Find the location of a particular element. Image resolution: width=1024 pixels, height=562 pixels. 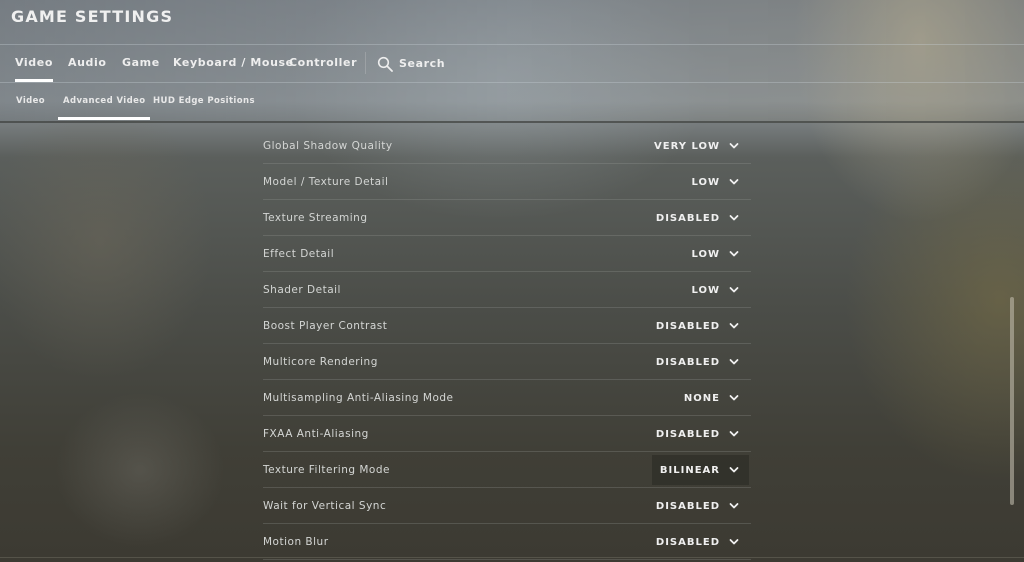

setting-label: Effect Detail is located at coordinates (299, 254).